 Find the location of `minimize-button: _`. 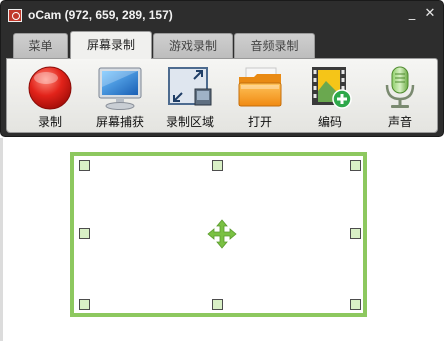

minimize-button: _ is located at coordinates (412, 14).